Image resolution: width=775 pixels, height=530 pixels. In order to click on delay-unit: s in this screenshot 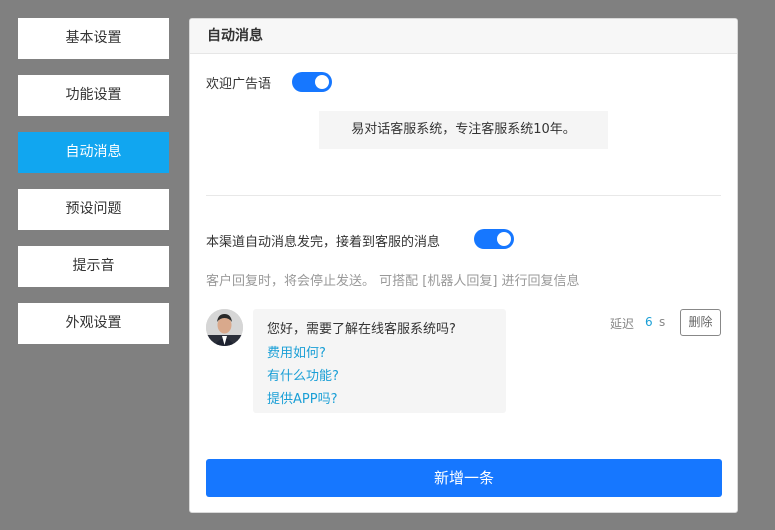, I will do `click(662, 322)`.